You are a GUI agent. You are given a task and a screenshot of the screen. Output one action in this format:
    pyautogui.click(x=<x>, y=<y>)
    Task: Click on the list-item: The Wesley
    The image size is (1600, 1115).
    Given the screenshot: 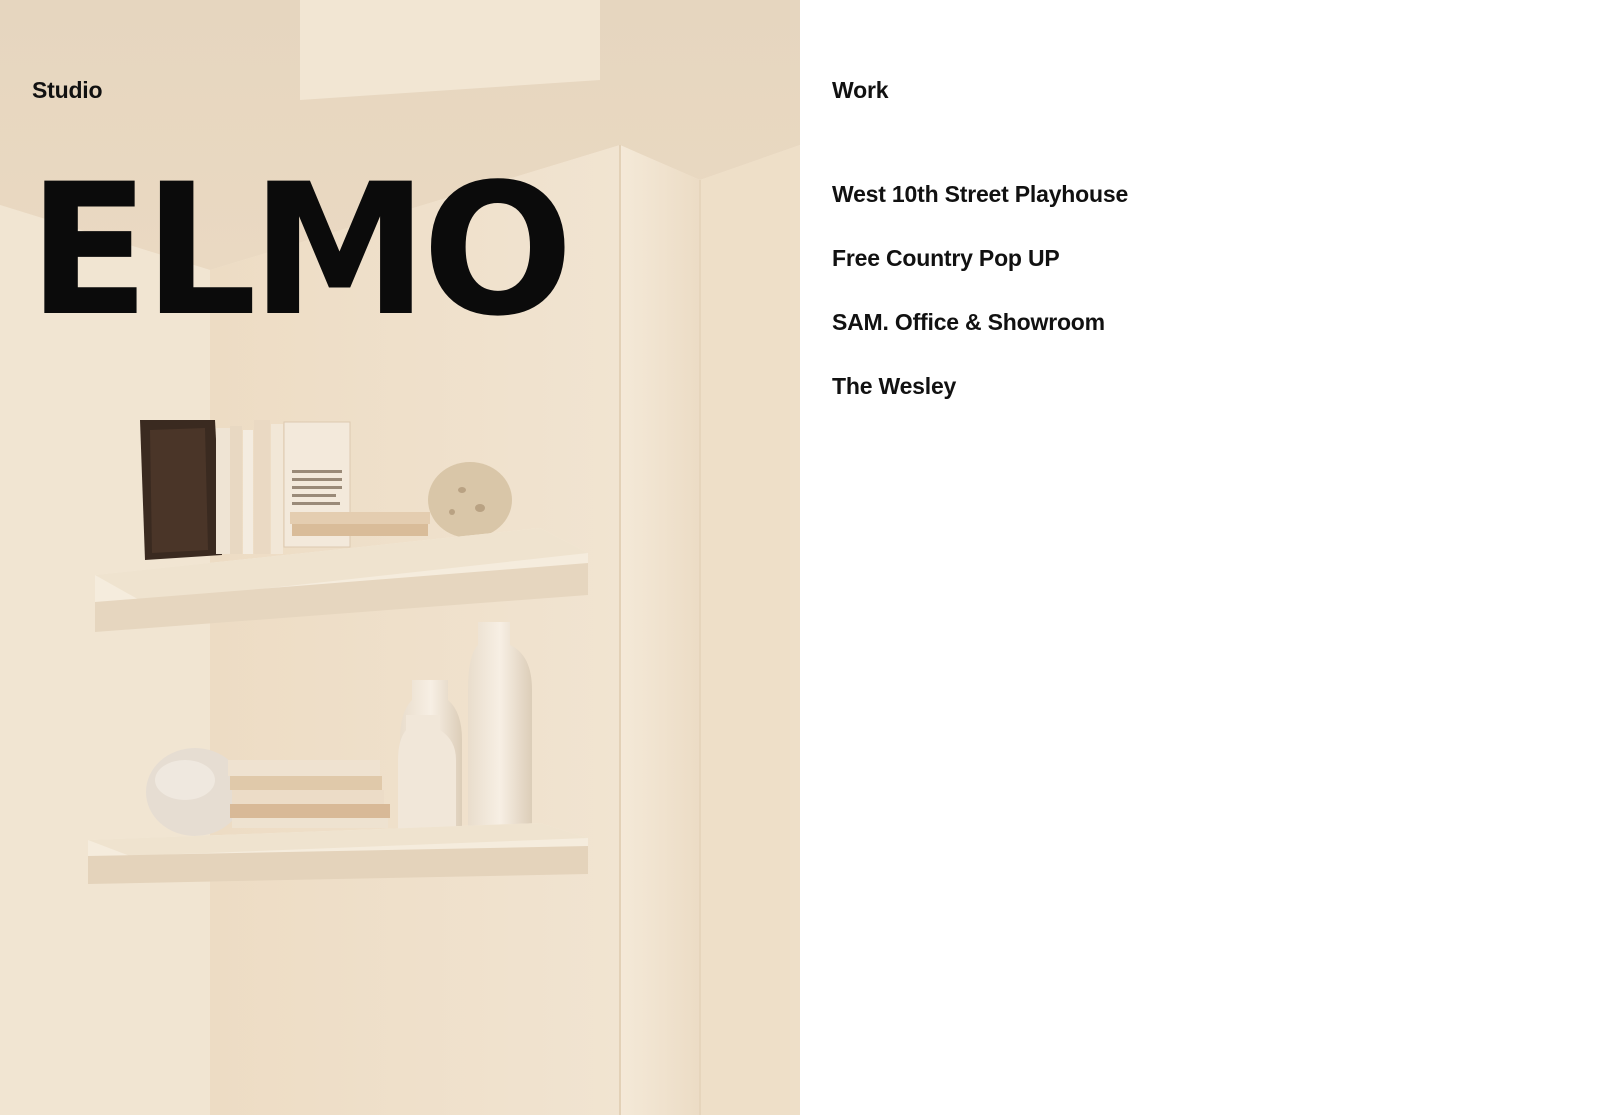 What is the action you would take?
    pyautogui.click(x=980, y=405)
    